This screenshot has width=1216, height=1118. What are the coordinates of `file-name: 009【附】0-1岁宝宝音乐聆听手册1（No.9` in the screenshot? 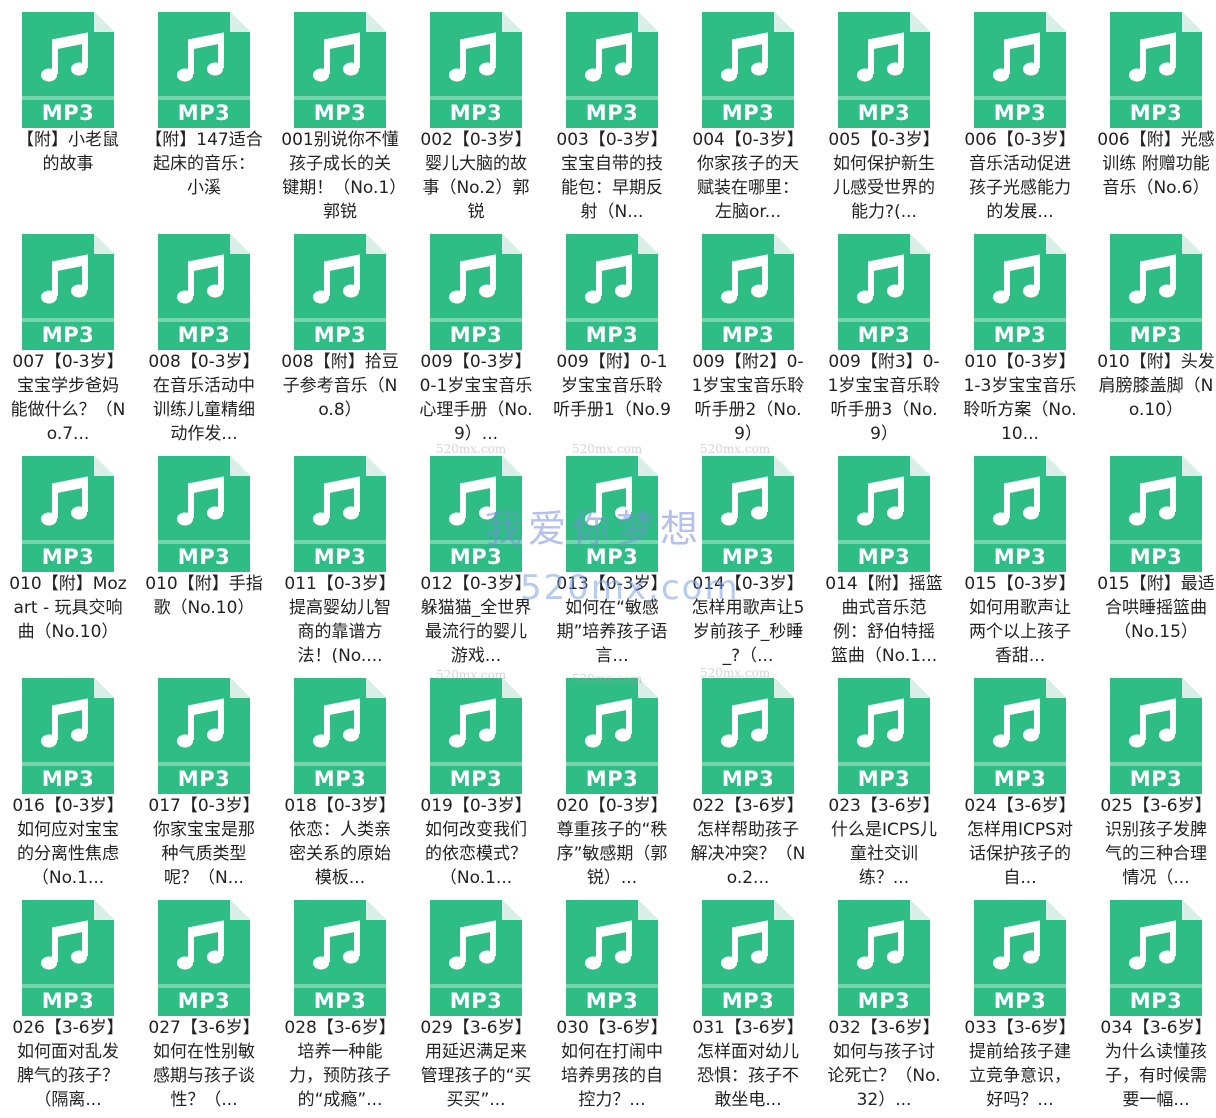 It's located at (612, 386).